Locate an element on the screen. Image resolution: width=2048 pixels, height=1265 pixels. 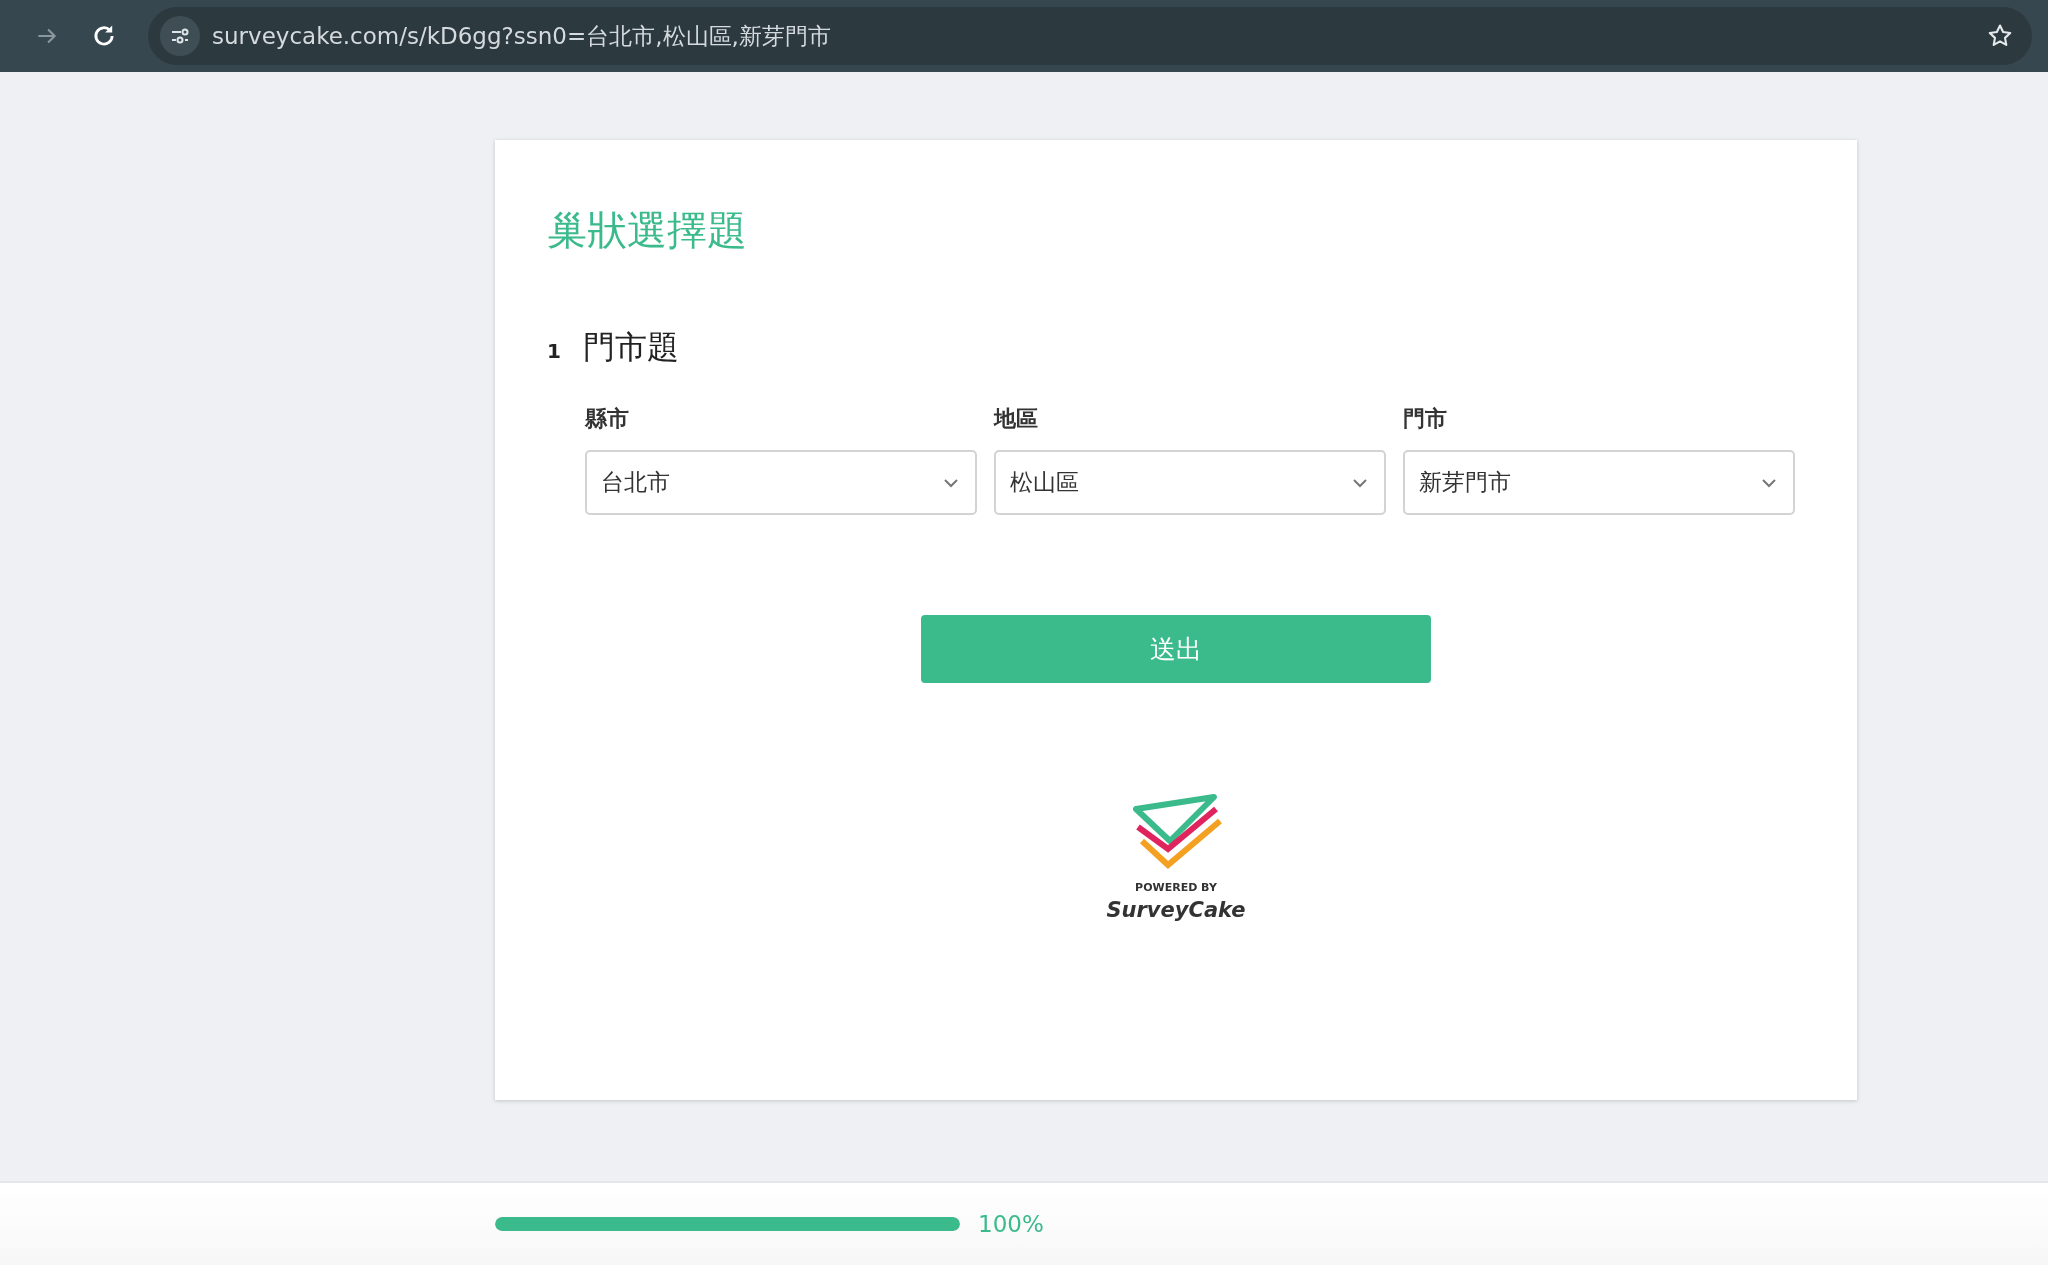
site-settings-icon is located at coordinates (180, 36).